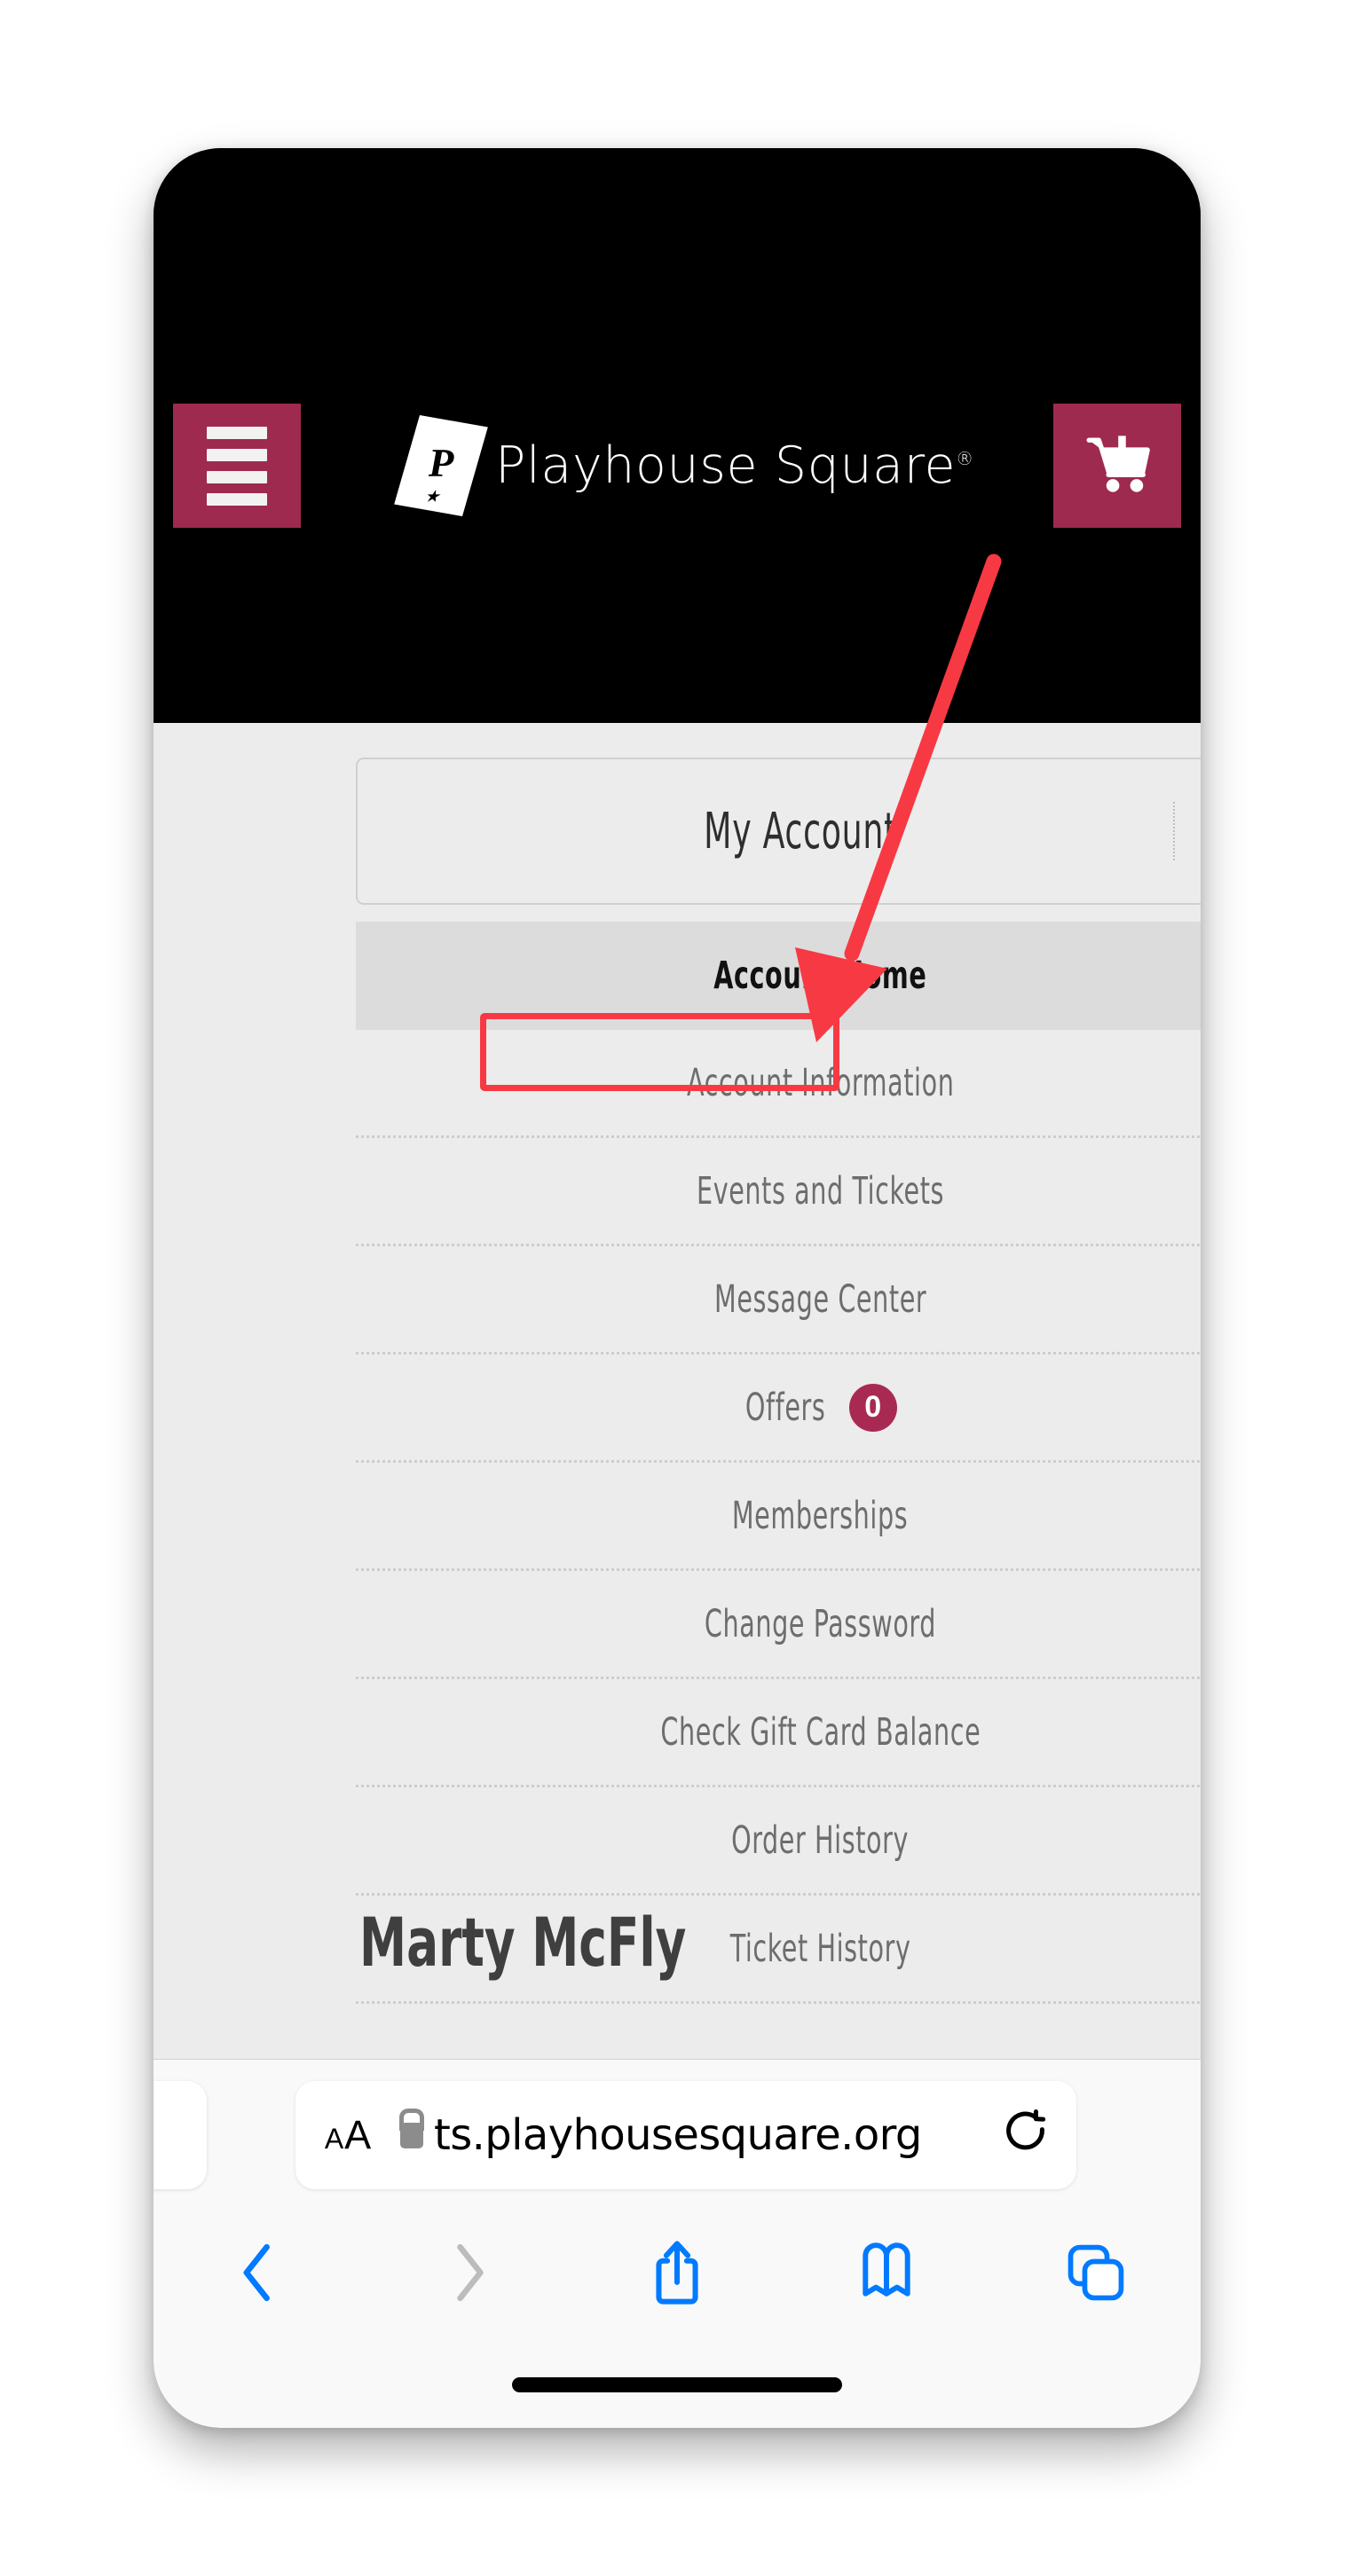 Image resolution: width=1355 pixels, height=2576 pixels. I want to click on menu-item-message-center: Message Center, so click(779, 1300).